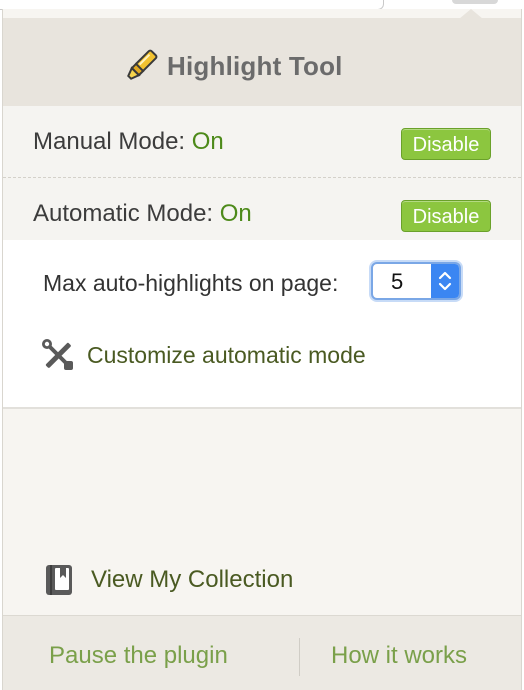  I want to click on customize-automatic-label: Customize automatic mode, so click(226, 354).